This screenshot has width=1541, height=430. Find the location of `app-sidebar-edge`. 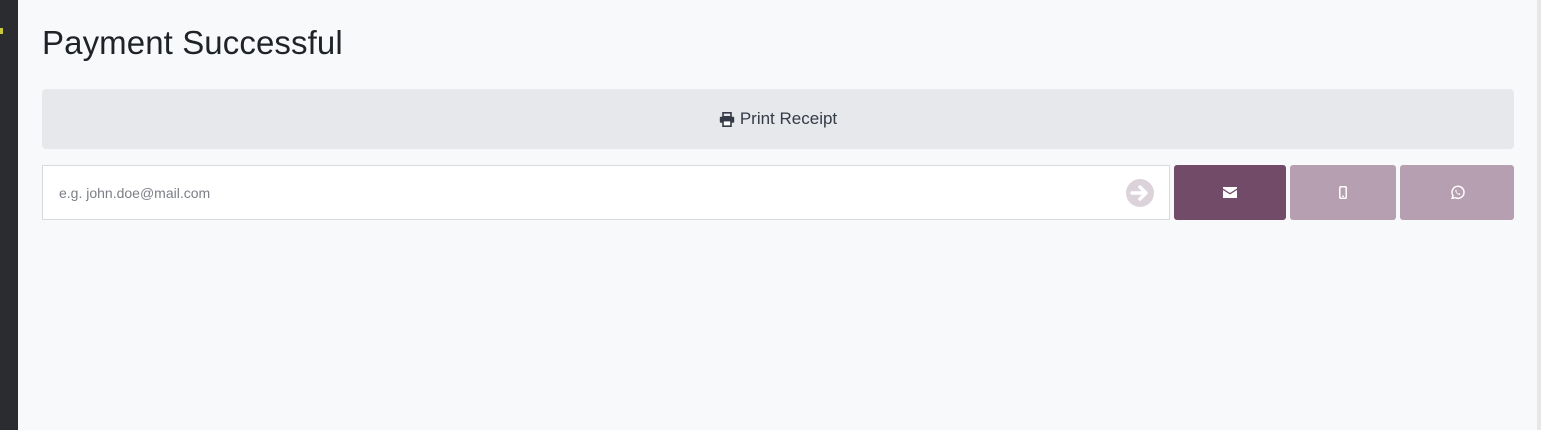

app-sidebar-edge is located at coordinates (9, 215).